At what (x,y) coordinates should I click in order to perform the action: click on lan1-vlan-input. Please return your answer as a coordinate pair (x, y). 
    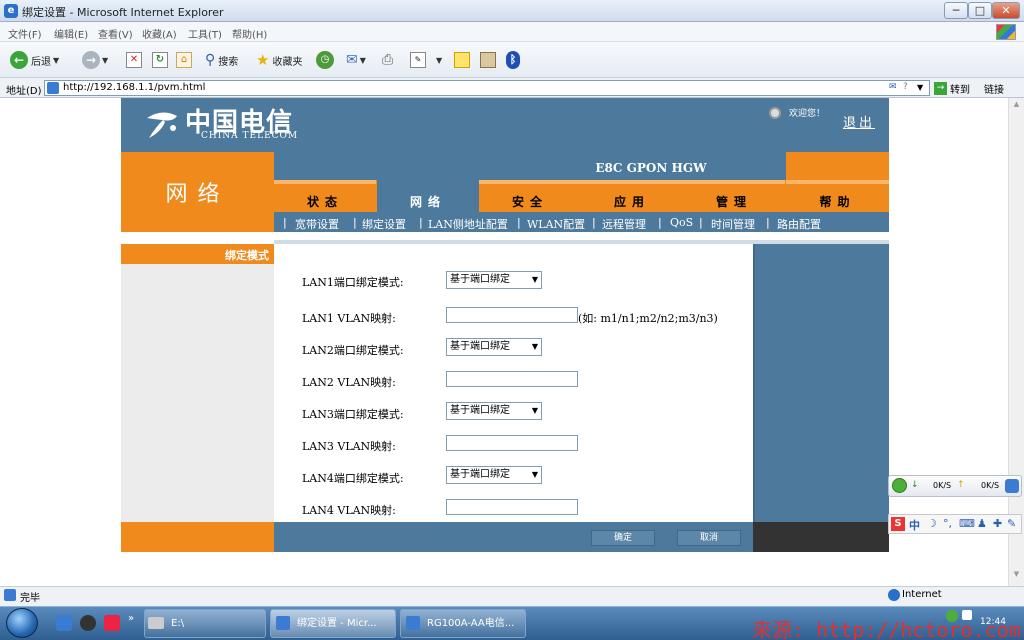
    Looking at the image, I should click on (512, 315).